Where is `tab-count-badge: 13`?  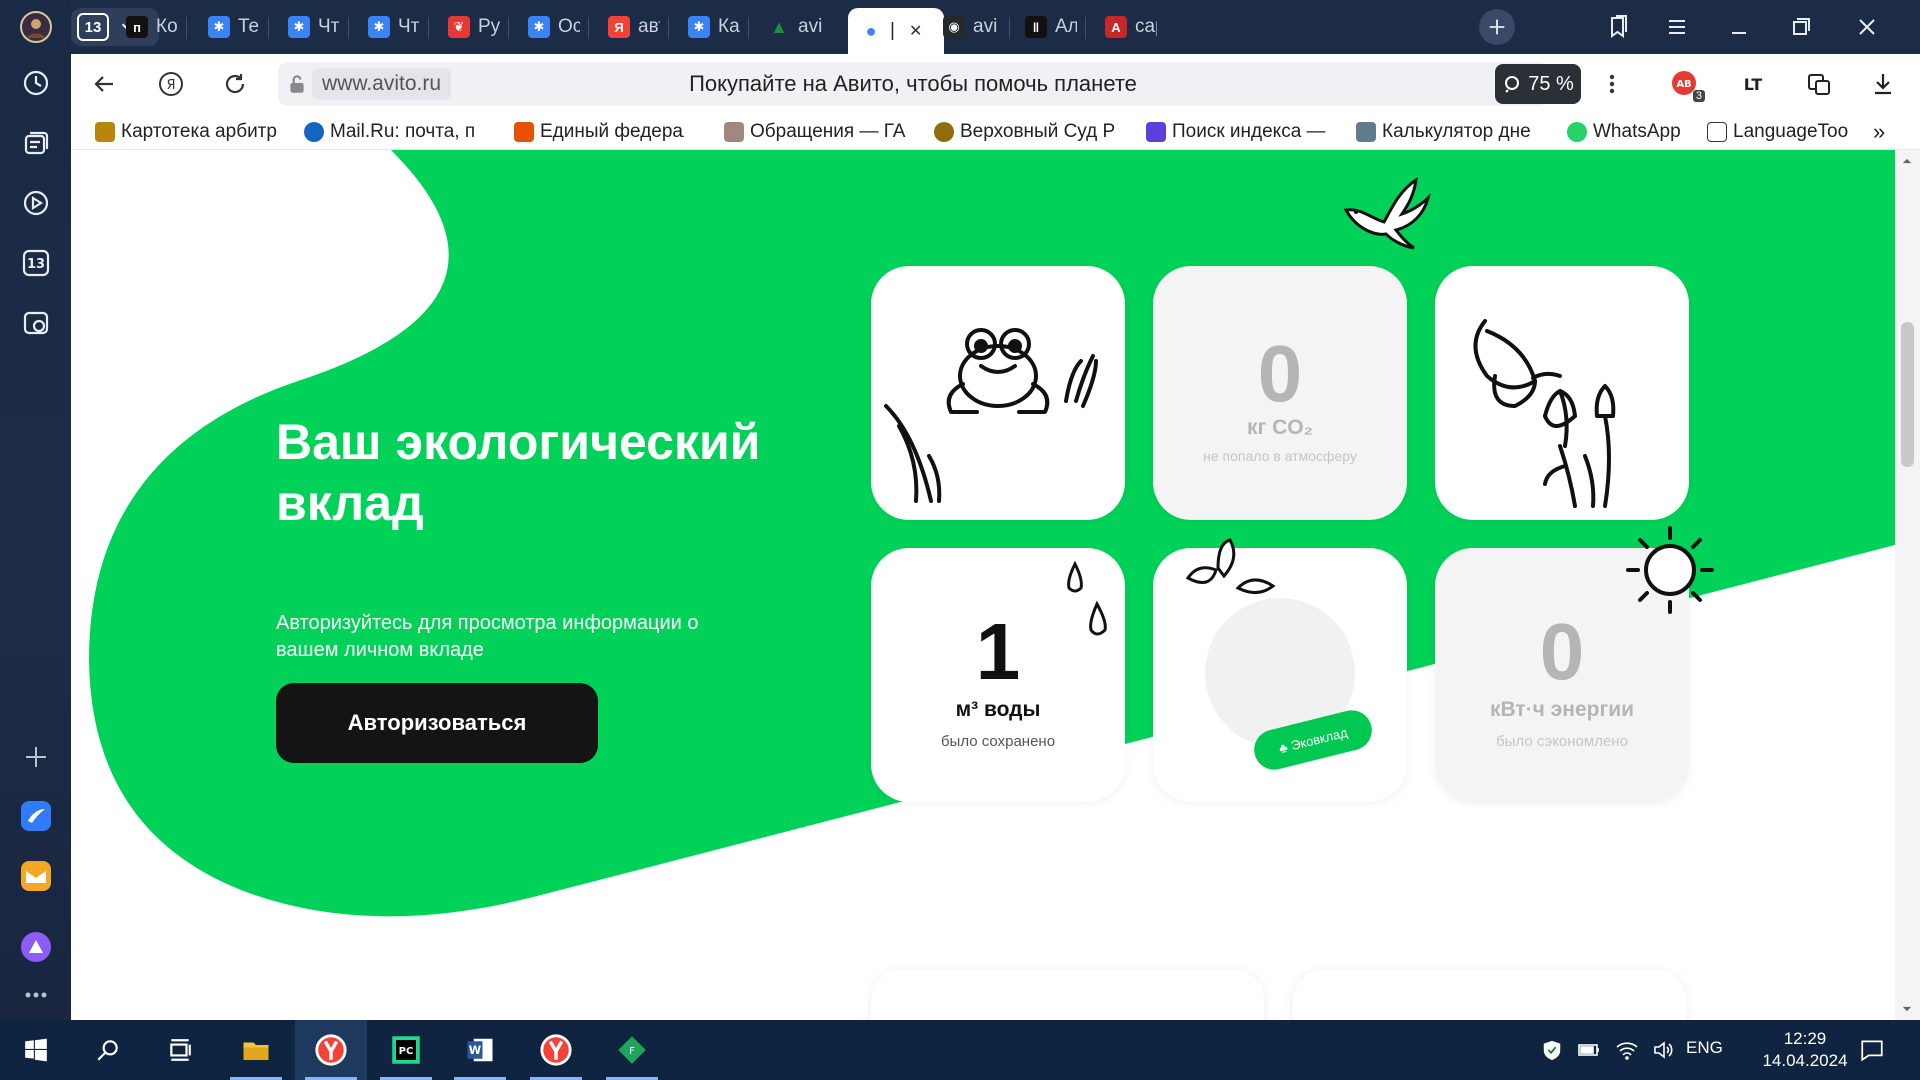
tab-count-badge: 13 is located at coordinates (93, 27).